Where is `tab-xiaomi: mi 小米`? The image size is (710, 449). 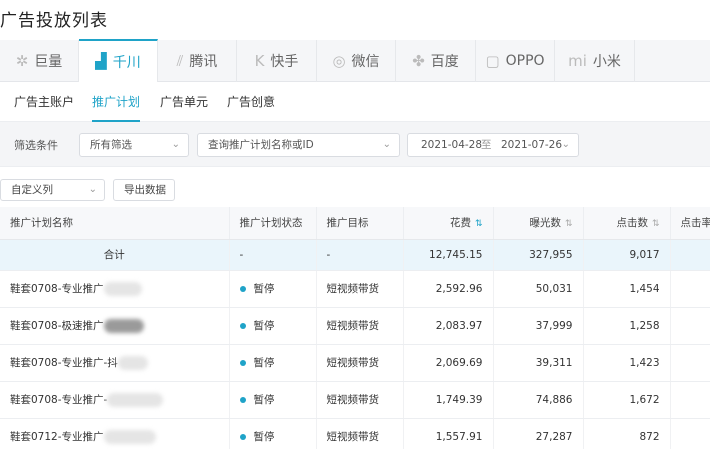 tab-xiaomi: mi 小米 is located at coordinates (595, 61).